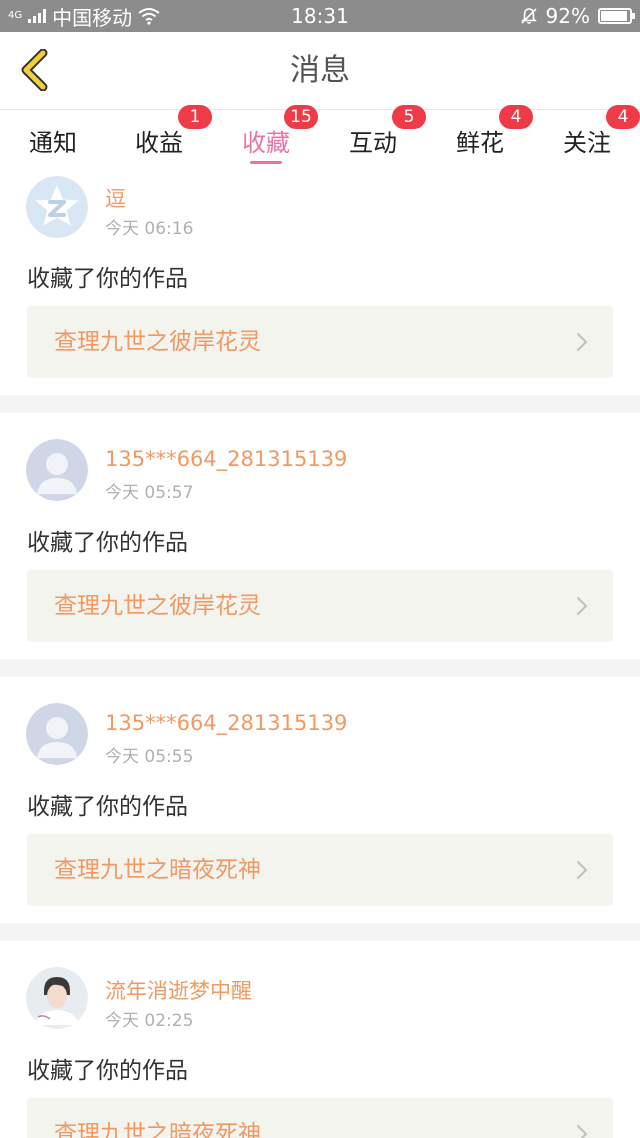  I want to click on battery-fill, so click(614, 16).